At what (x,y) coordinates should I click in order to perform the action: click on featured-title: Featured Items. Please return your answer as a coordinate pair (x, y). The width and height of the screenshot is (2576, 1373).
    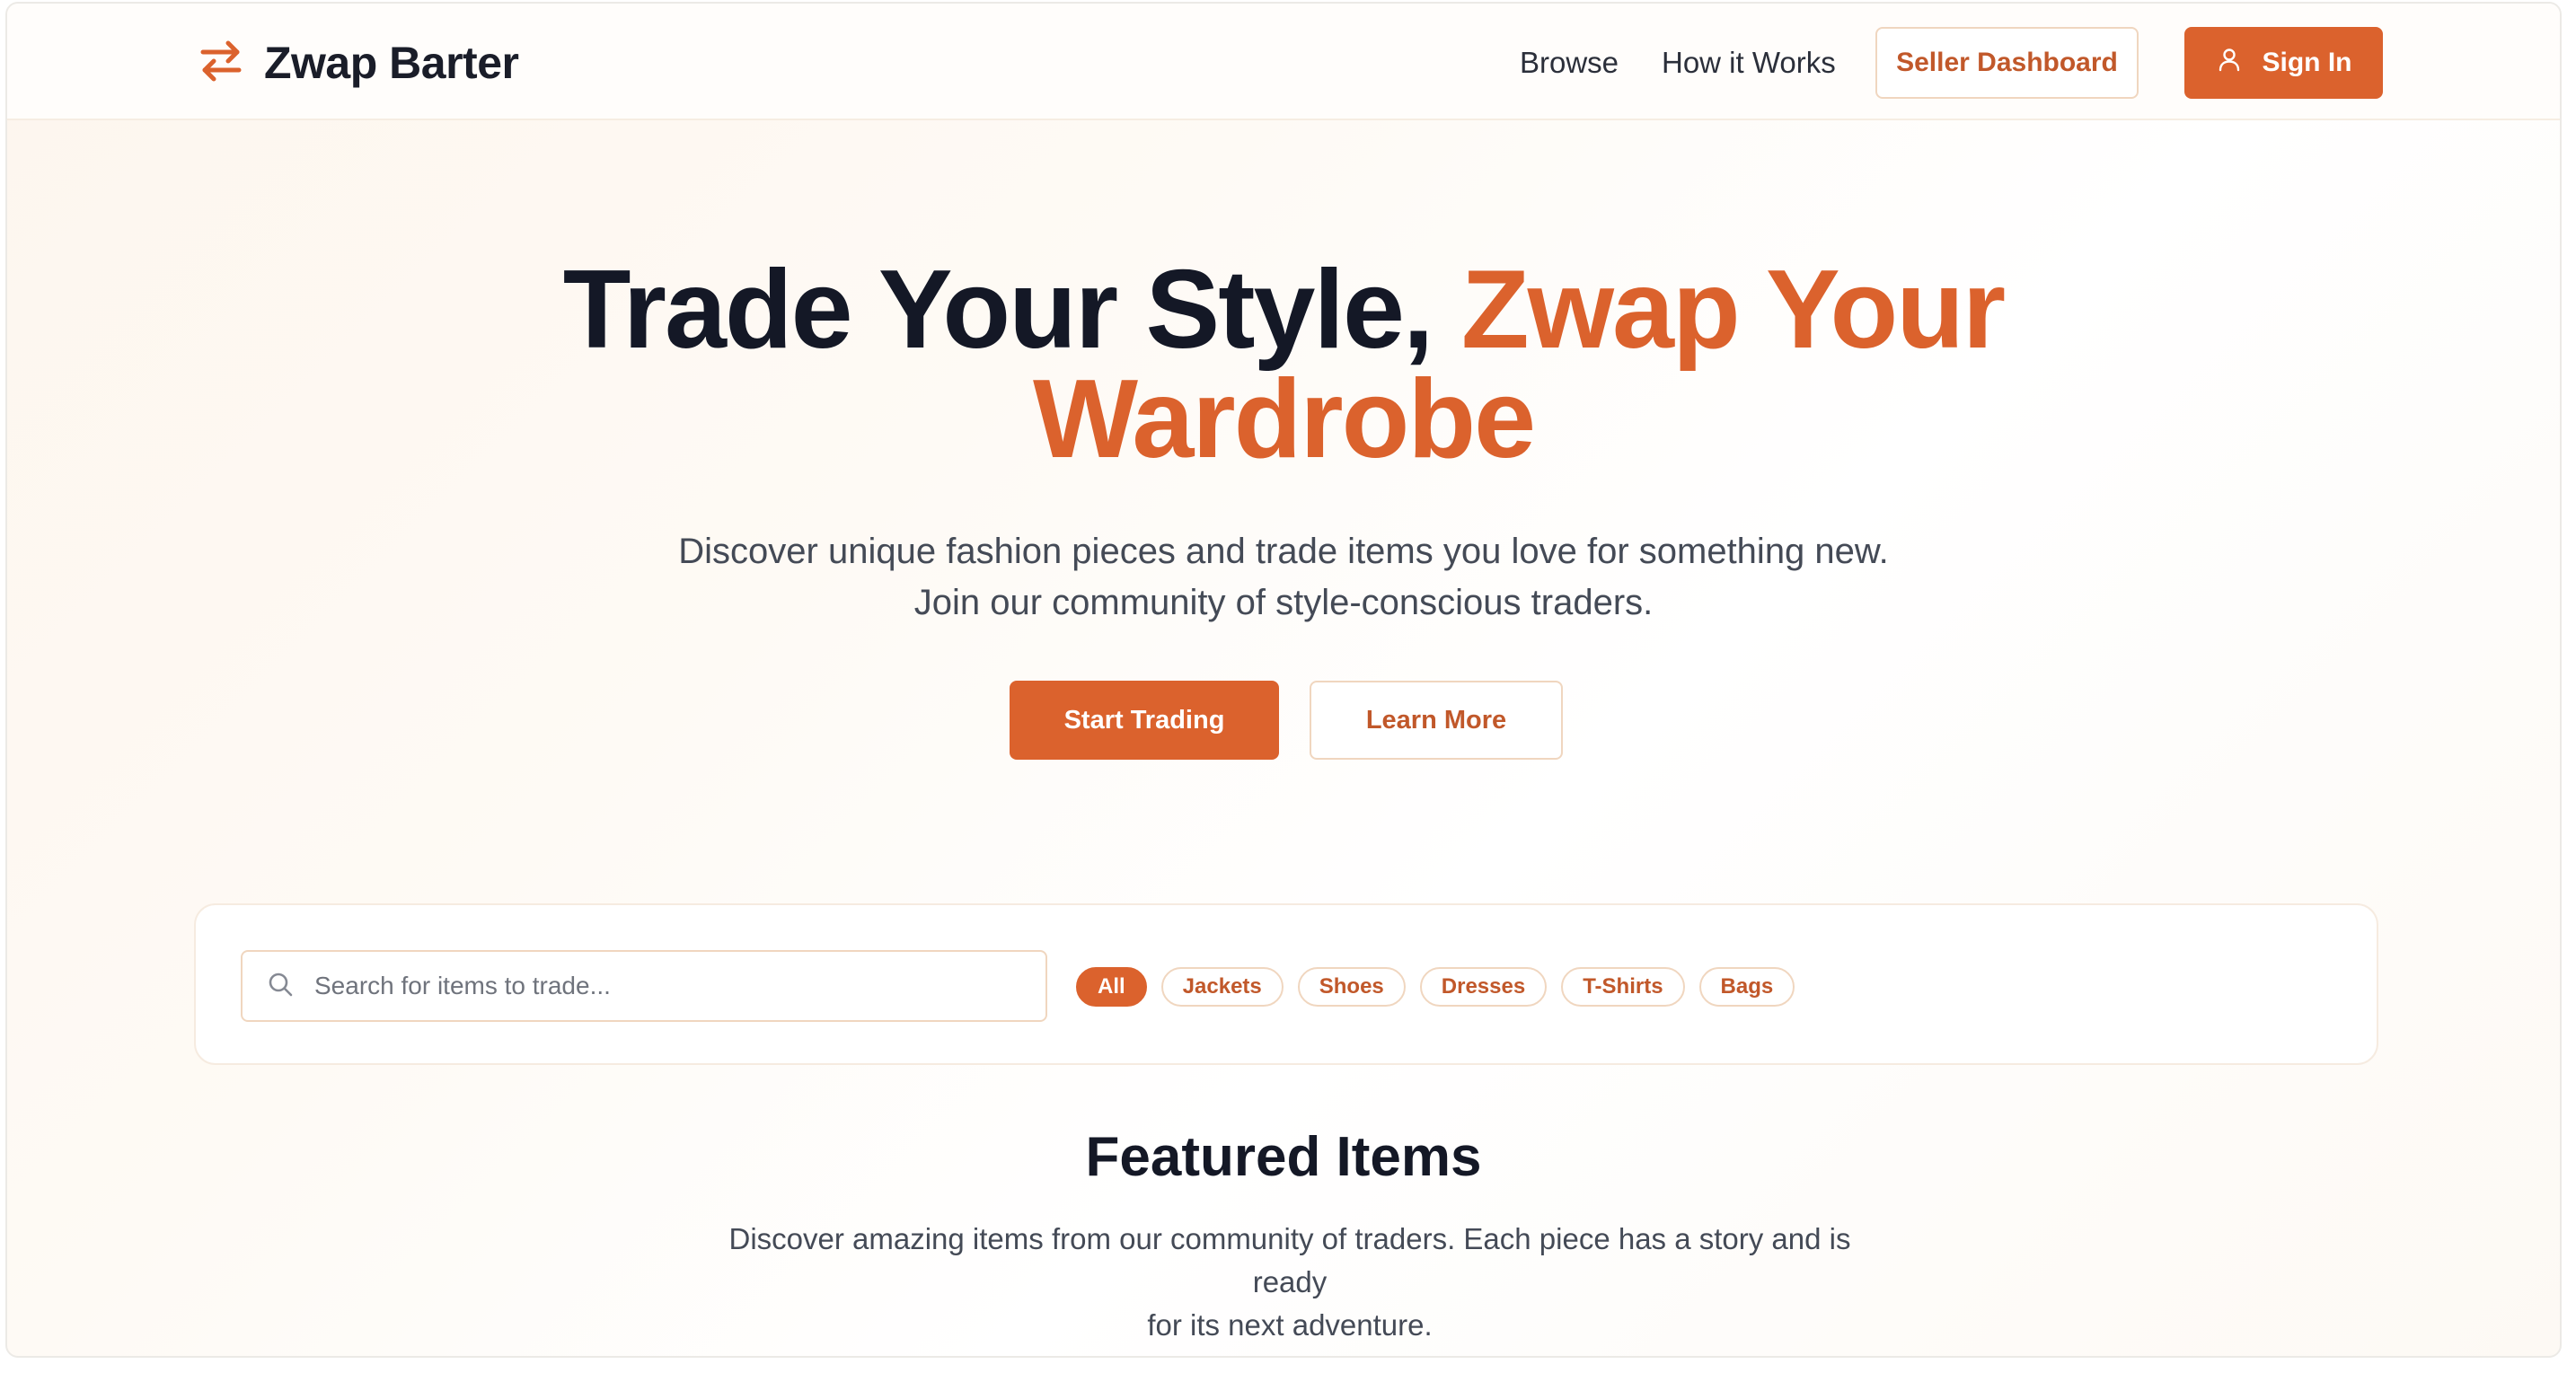
    Looking at the image, I should click on (1283, 1157).